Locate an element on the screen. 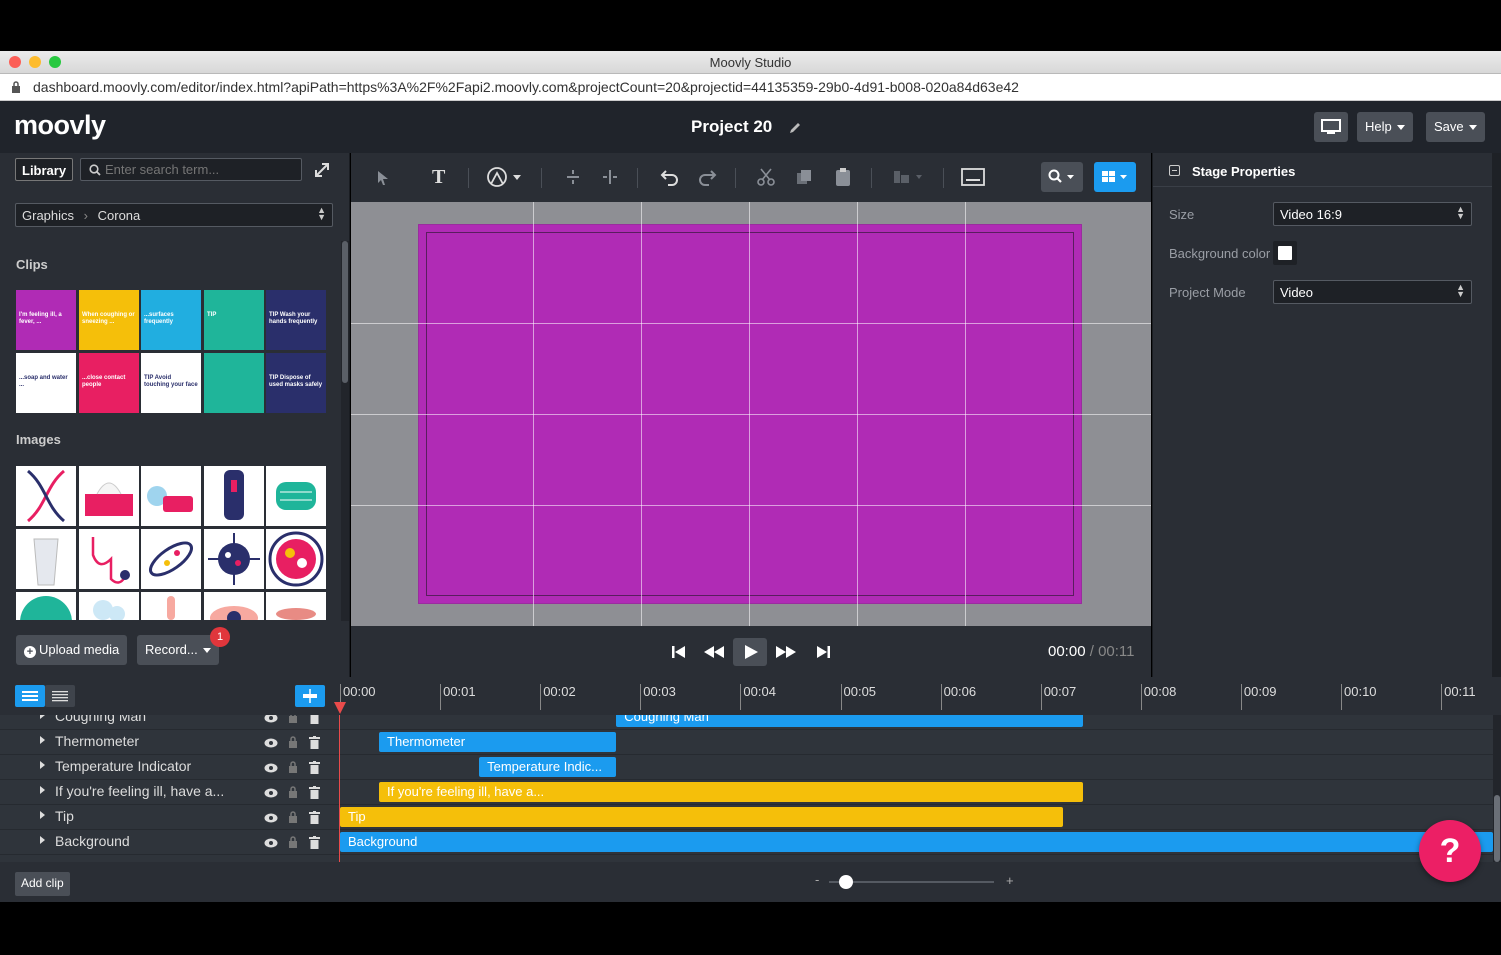 The height and width of the screenshot is (955, 1501). image-thumb-sanitizer is located at coordinates (234, 496).